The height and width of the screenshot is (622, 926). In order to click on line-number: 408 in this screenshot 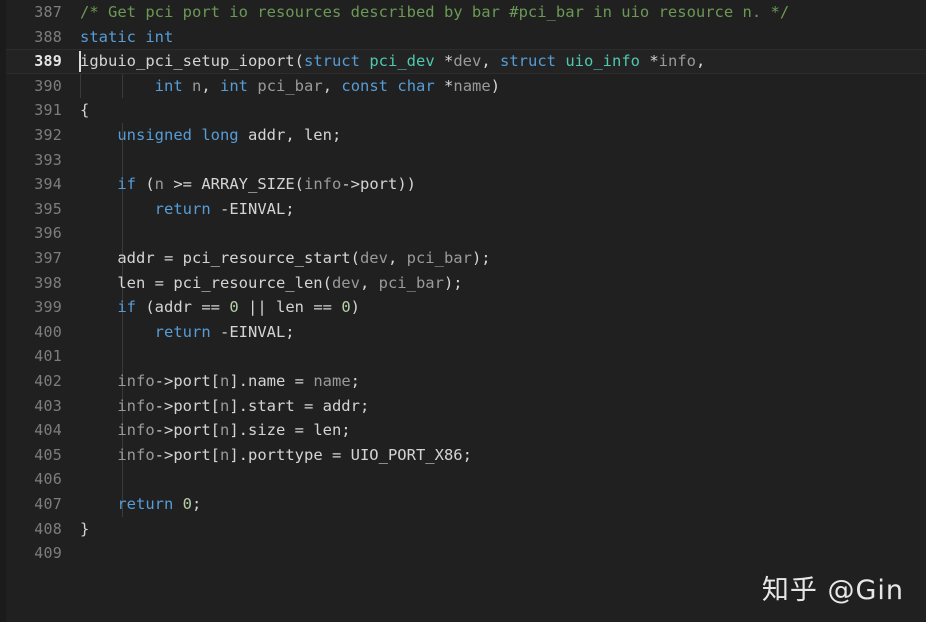, I will do `click(31, 529)`.